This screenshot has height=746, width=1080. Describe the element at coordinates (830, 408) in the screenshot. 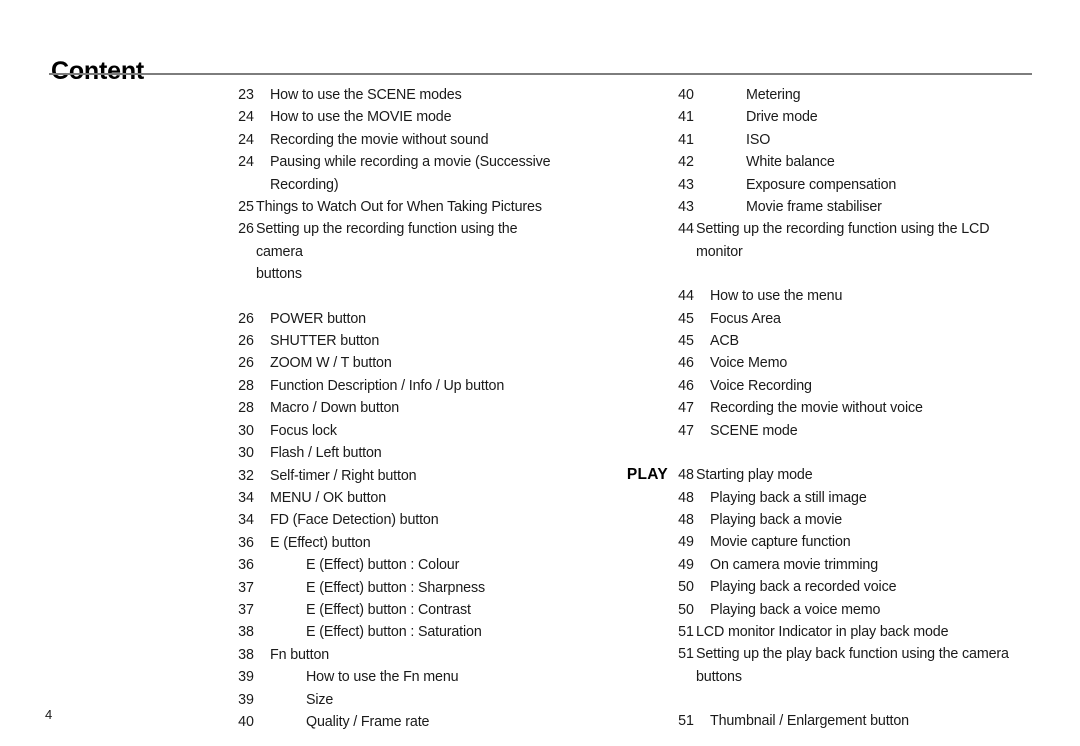

I see `toc-entry: 47 Recording the movie without voice` at that location.